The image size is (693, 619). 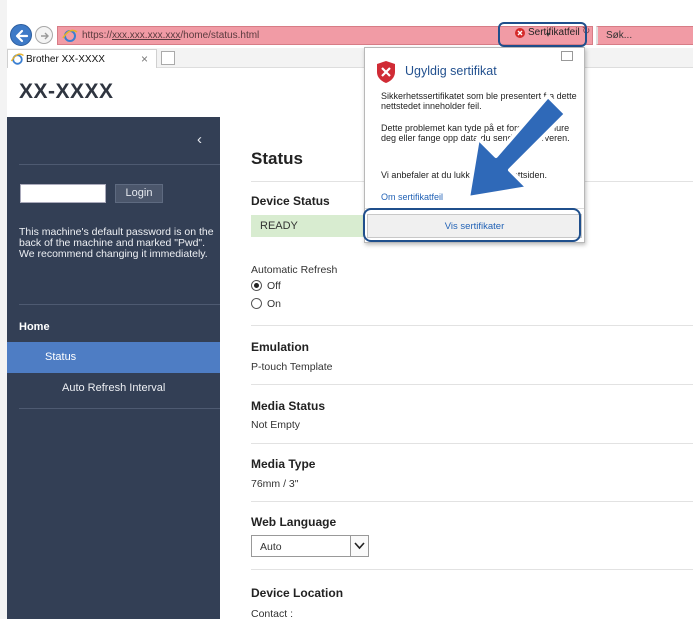 I want to click on instruction-arrow-icon, so click(x=517, y=147).